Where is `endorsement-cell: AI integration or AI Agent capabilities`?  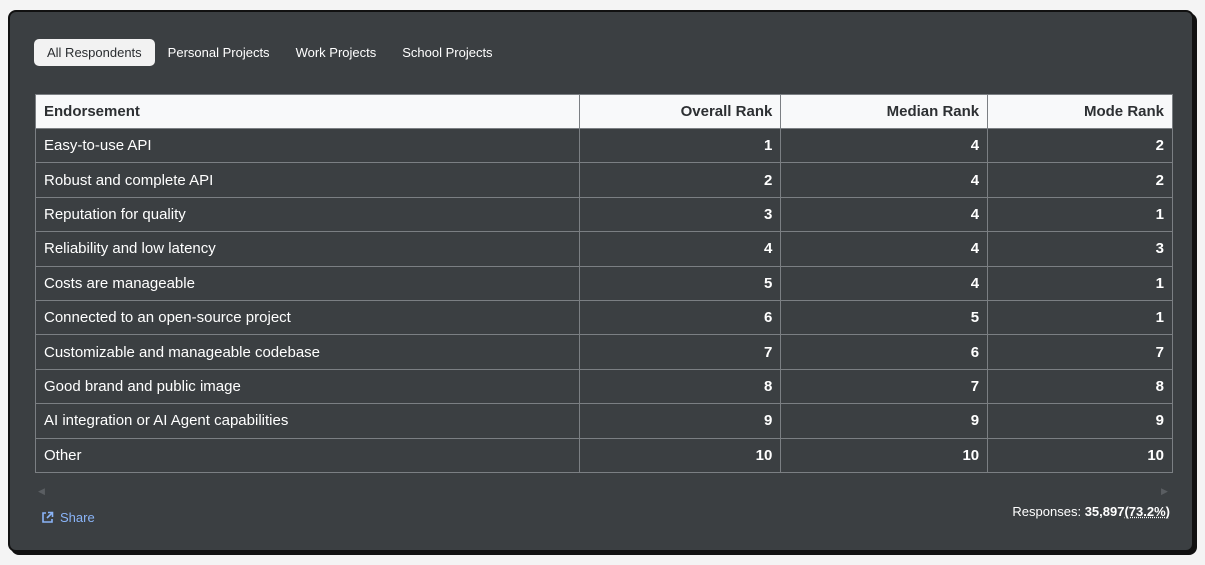 endorsement-cell: AI integration or AI Agent capabilities is located at coordinates (307, 421).